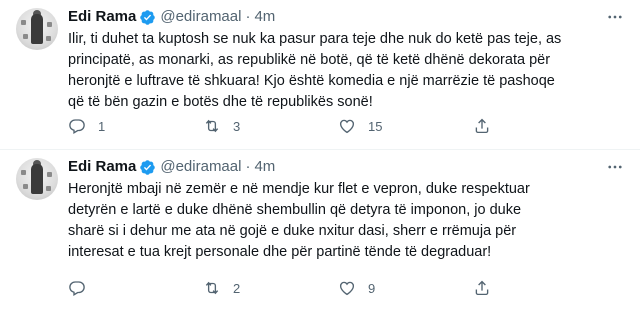 This screenshot has width=640, height=311. I want to click on tweet-actions: 2 9, so click(346, 288).